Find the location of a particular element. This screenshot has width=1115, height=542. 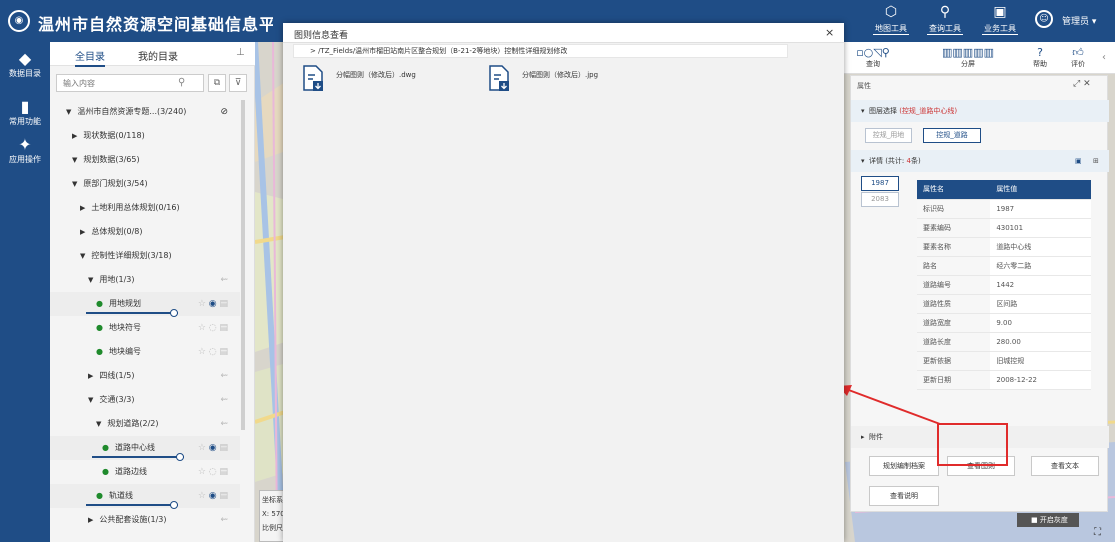

expand-icon: ⤢ is located at coordinates (1076, 84).